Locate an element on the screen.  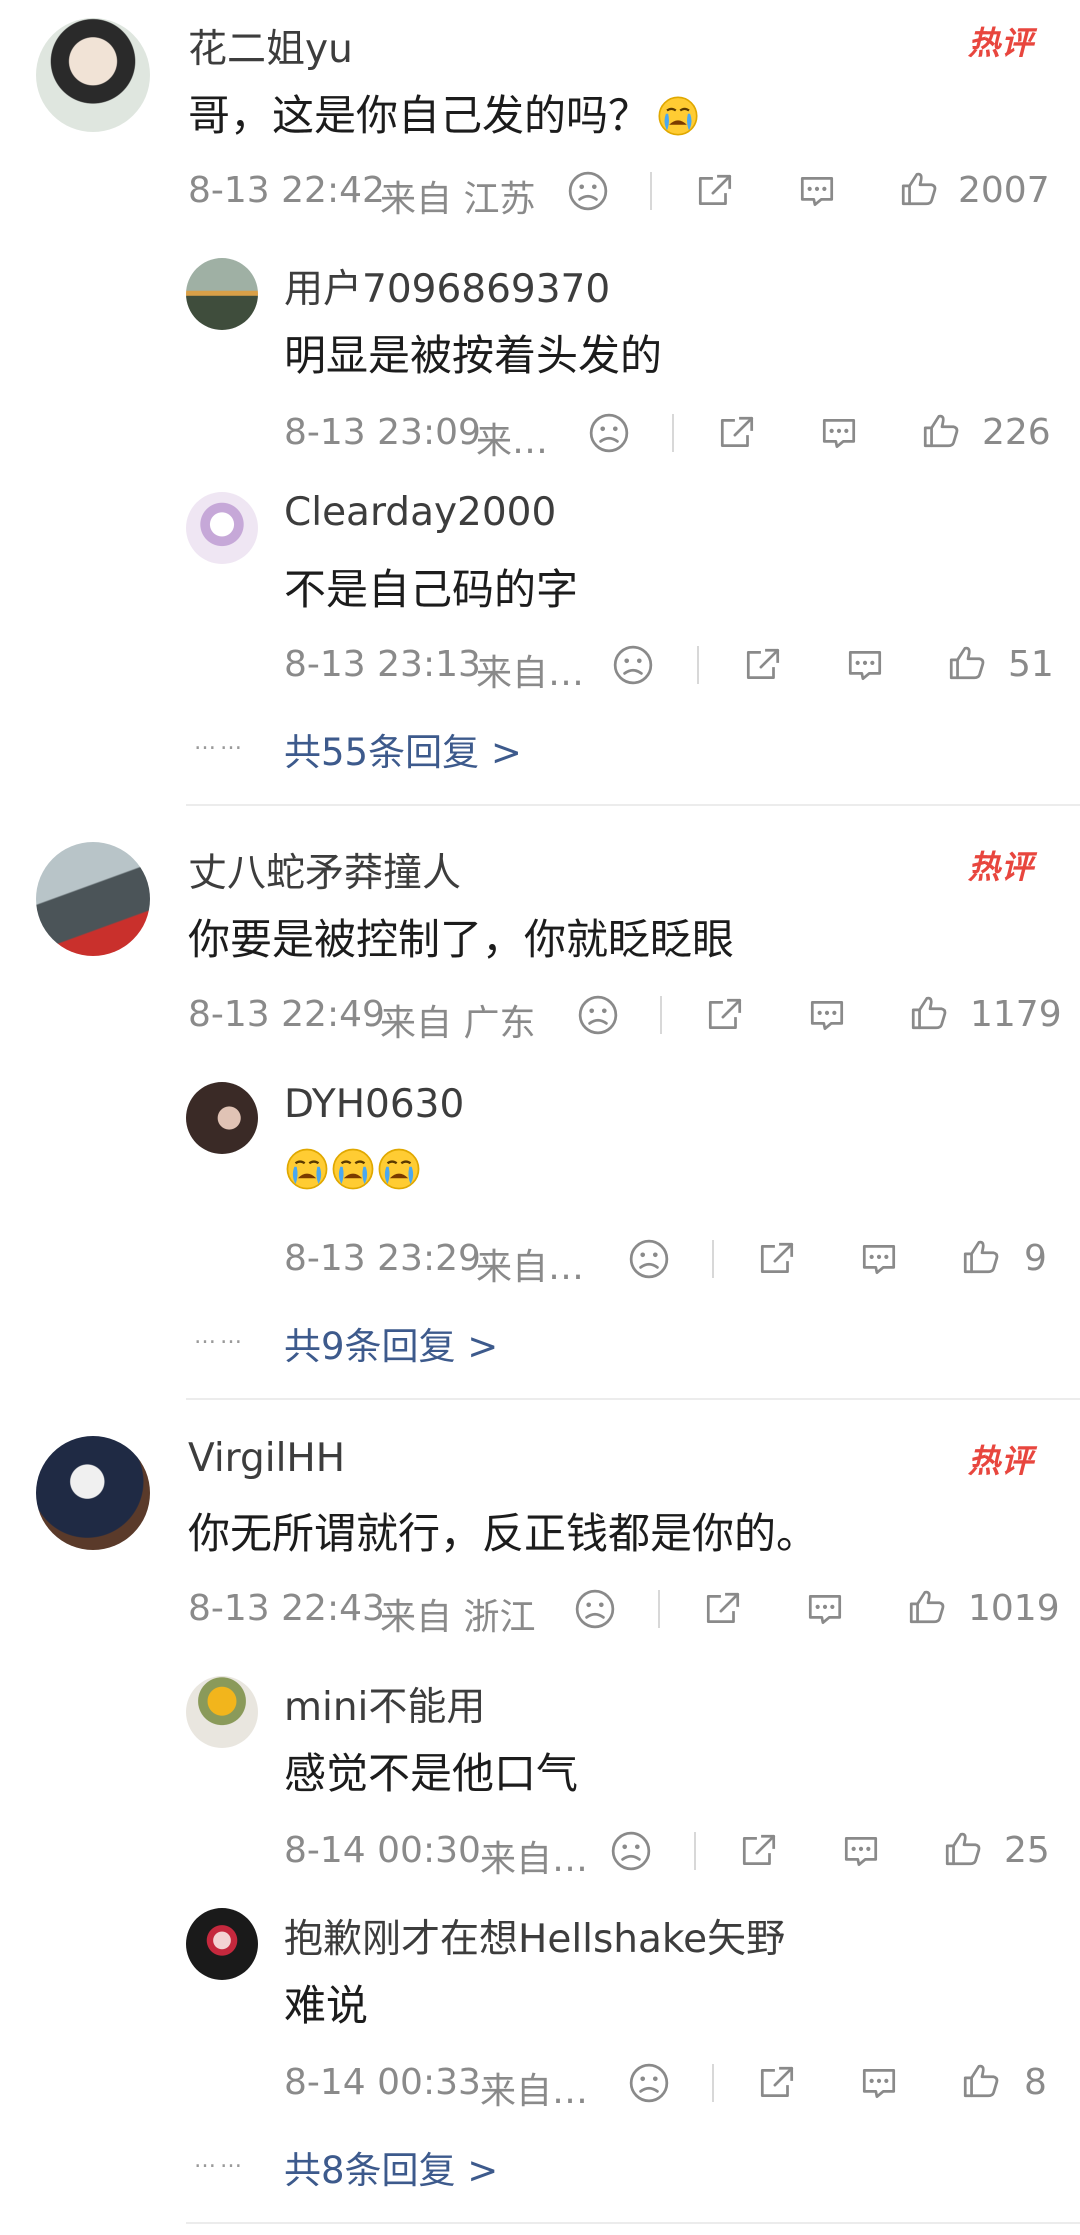
reply-author: Clearday2000 is located at coordinates (420, 512).